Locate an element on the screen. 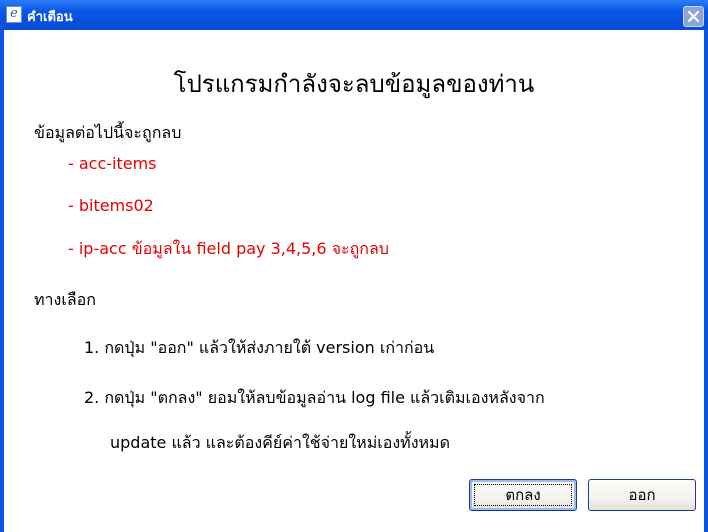  ok-button: ตกลง is located at coordinates (523, 495).